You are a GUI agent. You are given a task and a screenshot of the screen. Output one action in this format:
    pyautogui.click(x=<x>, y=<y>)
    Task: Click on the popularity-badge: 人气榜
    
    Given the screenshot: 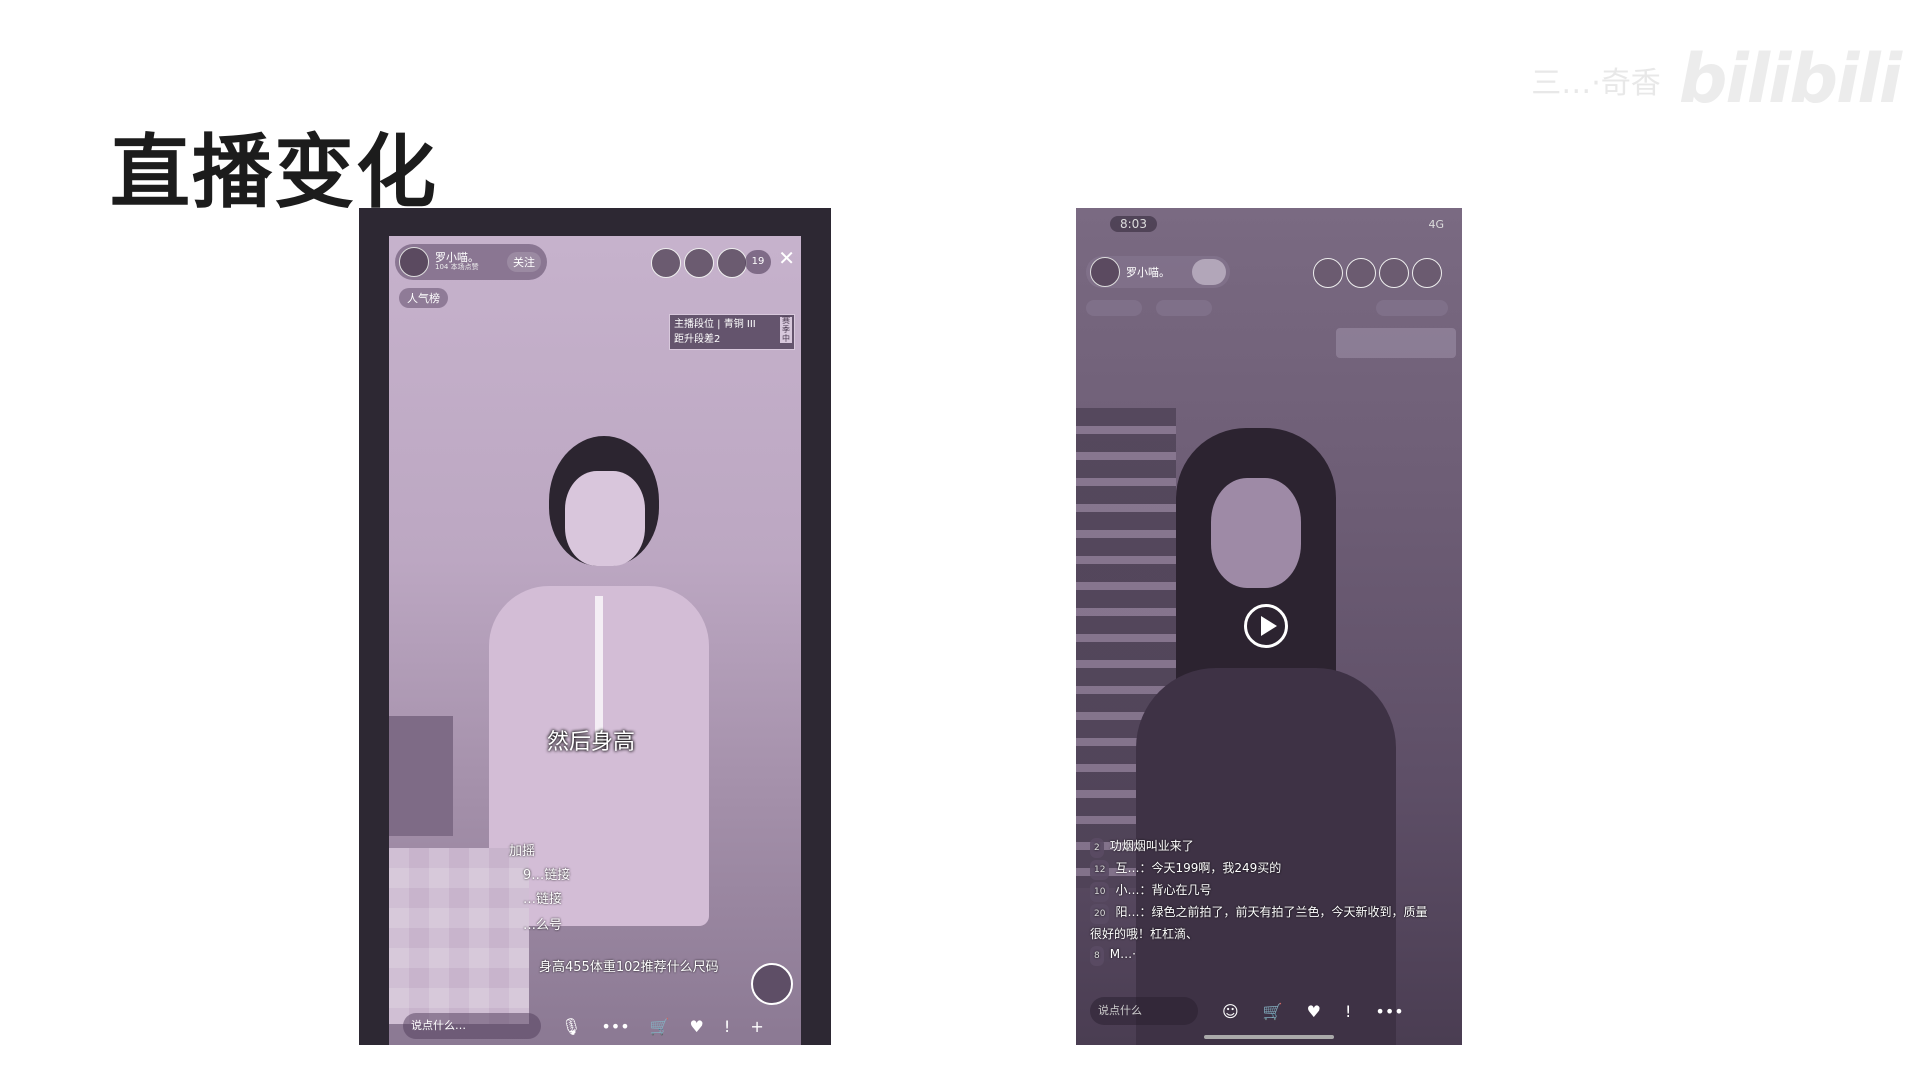 What is the action you would take?
    pyautogui.click(x=423, y=298)
    